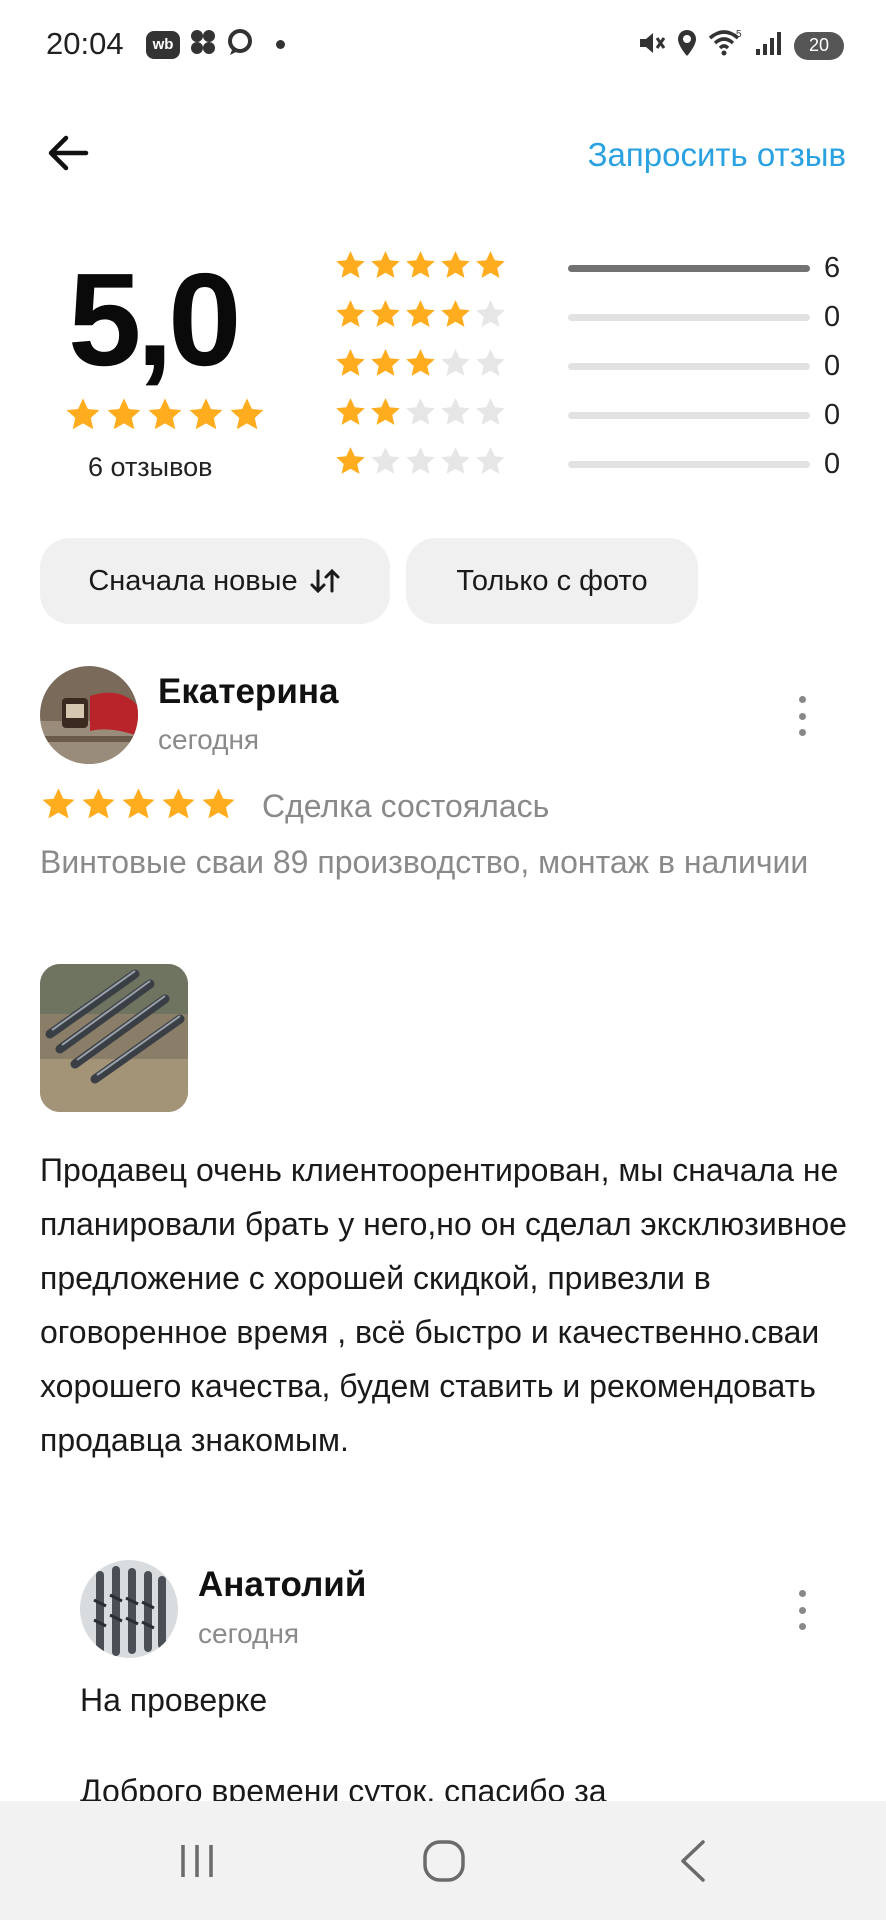 The width and height of the screenshot is (886, 1920). I want to click on system-back-button, so click(693, 1861).